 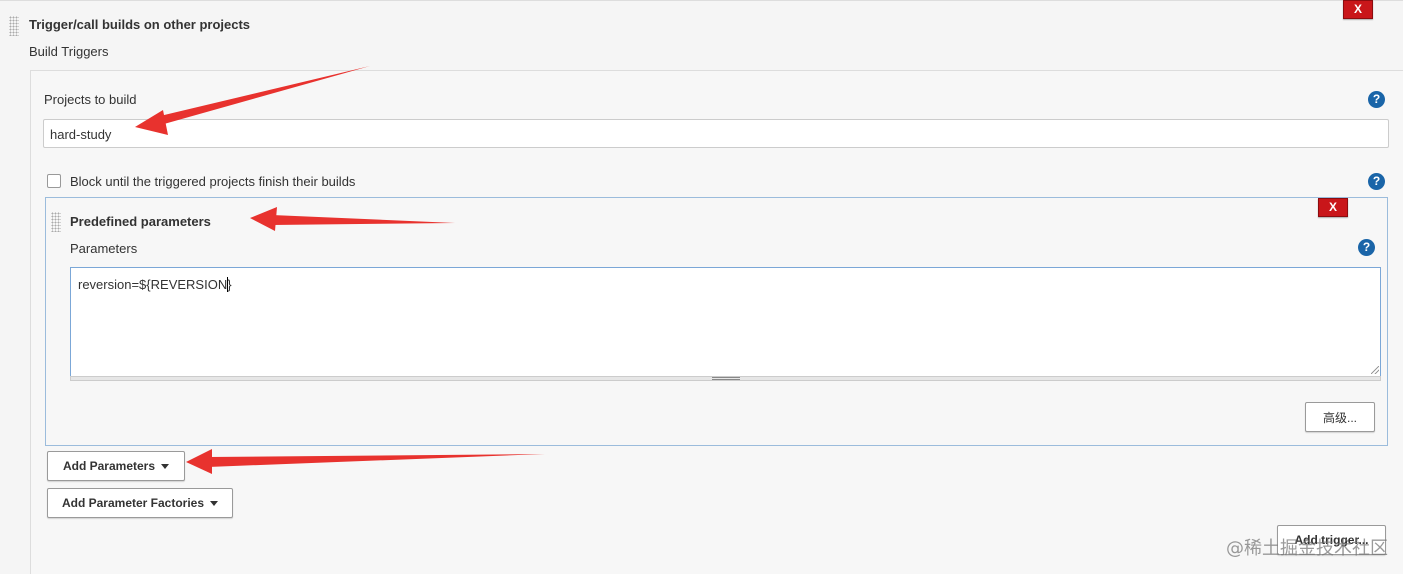 I want to click on annotation-arrow-predefined, so click(x=363, y=220).